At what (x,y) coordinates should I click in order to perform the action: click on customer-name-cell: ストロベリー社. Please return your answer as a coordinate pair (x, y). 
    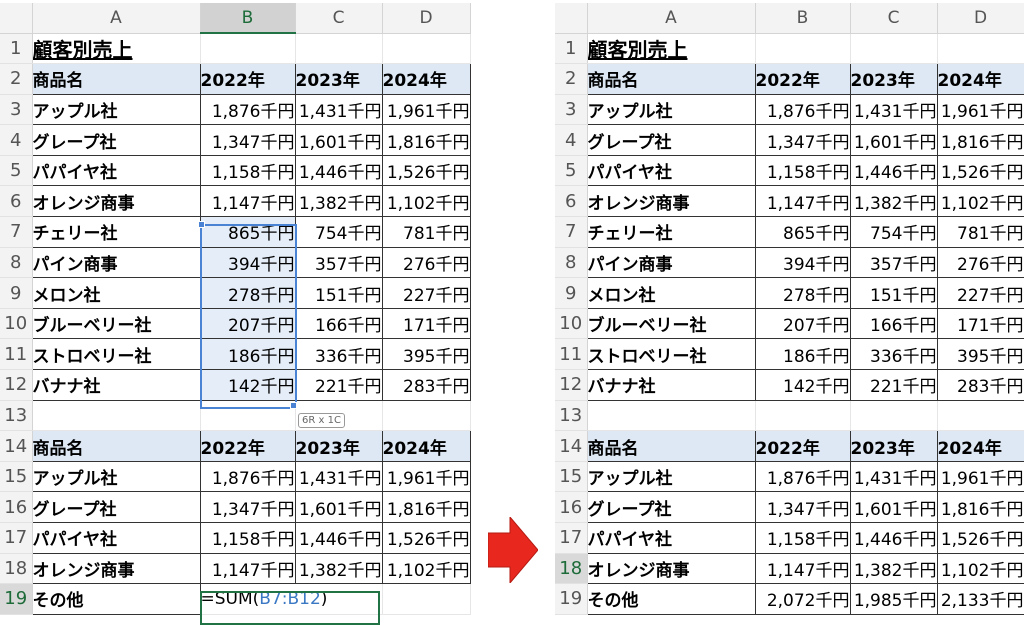
    Looking at the image, I should click on (116, 354).